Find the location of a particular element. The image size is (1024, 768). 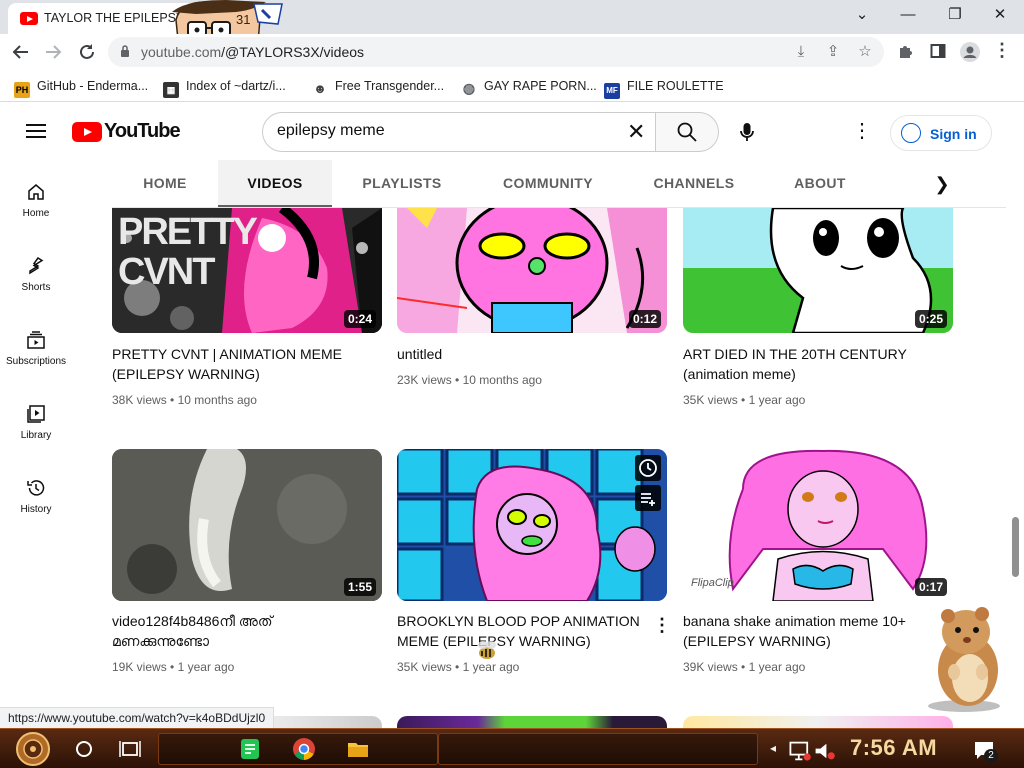

forward-button is located at coordinates (53, 52).